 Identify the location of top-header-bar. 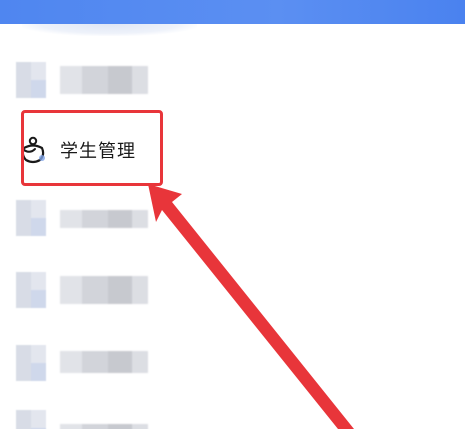
(232, 12).